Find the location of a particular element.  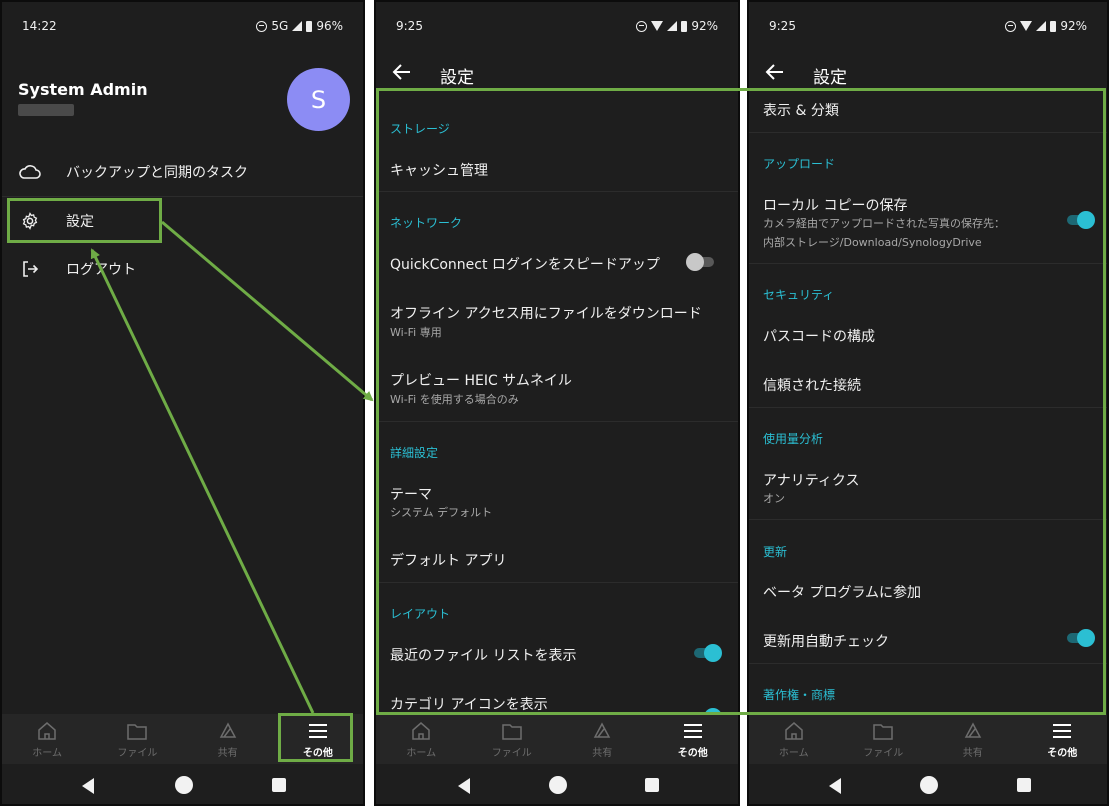

status-bar: 14:22 5G 96% is located at coordinates (182, 26).